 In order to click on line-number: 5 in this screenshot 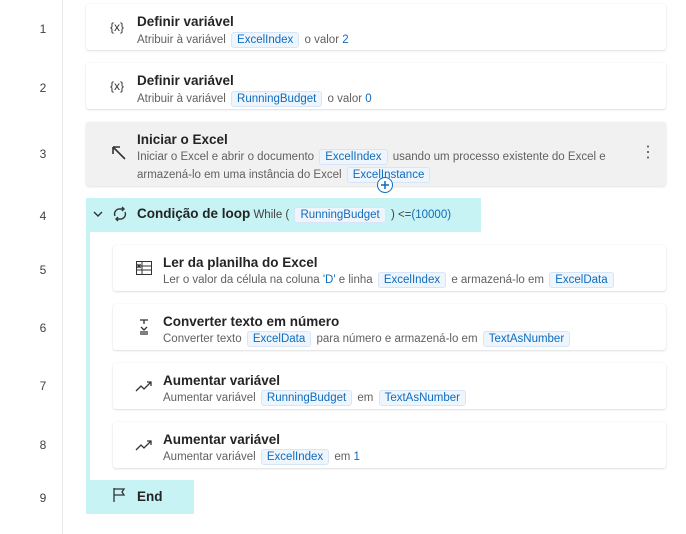, I will do `click(43, 270)`.